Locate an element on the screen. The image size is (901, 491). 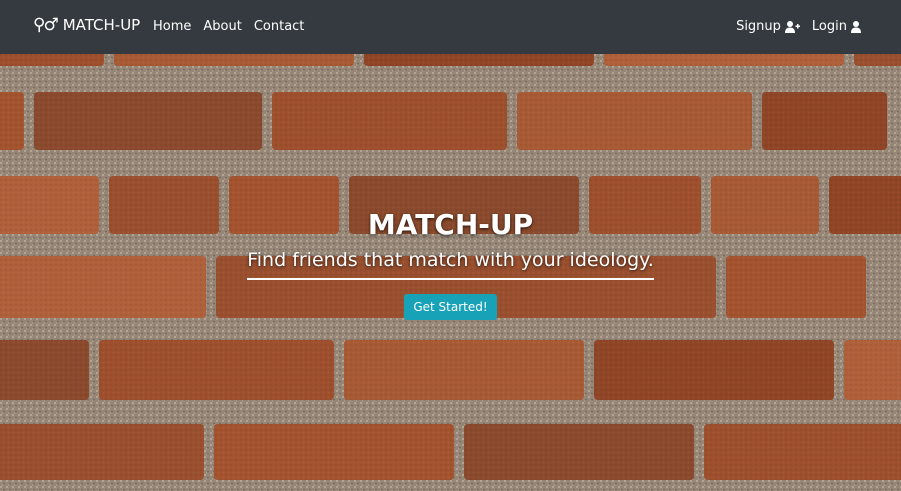
hero-title: MATCH-UP is located at coordinates (450, 224).